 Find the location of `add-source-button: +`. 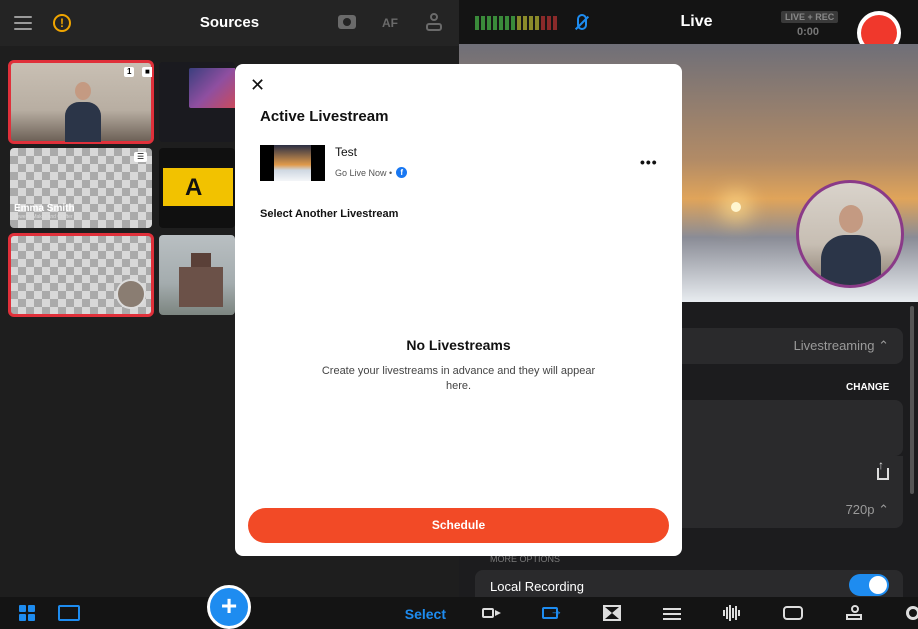

add-source-button: + is located at coordinates (229, 607).